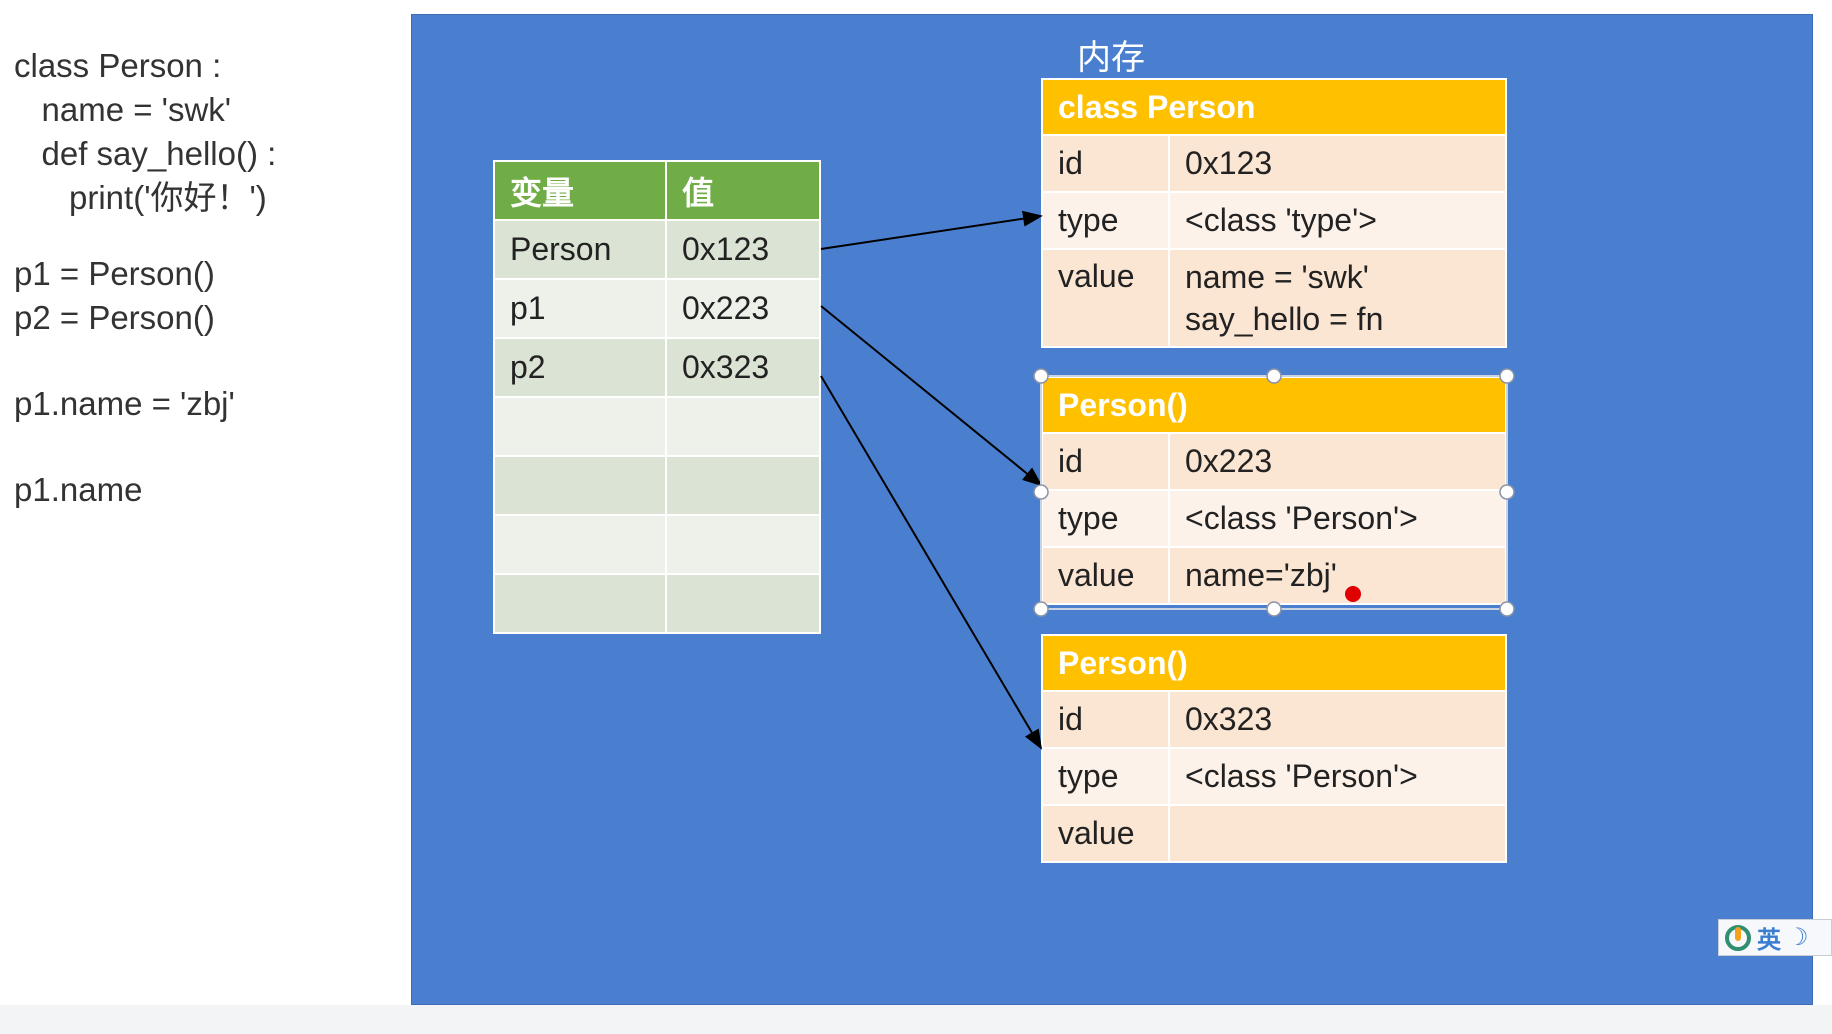 The image size is (1832, 1034). What do you see at coordinates (1769, 937) in the screenshot?
I see `ime-mode: 英` at bounding box center [1769, 937].